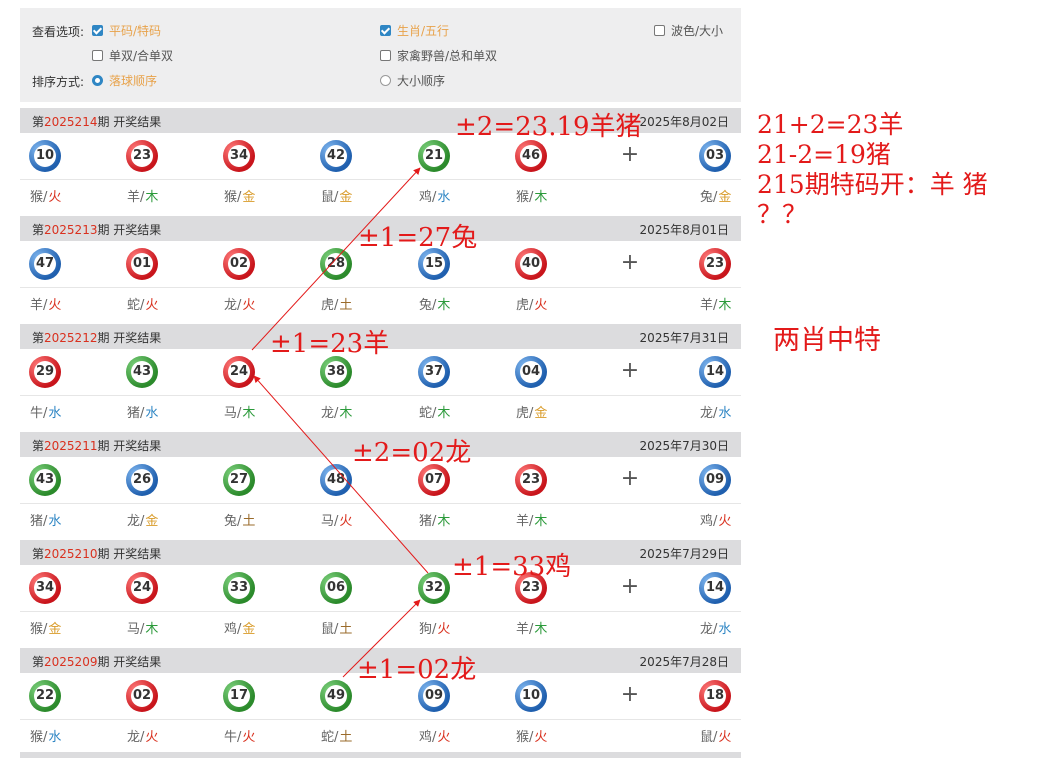  I want to click on zodiac-element-label: 龙/金, so click(143, 521).